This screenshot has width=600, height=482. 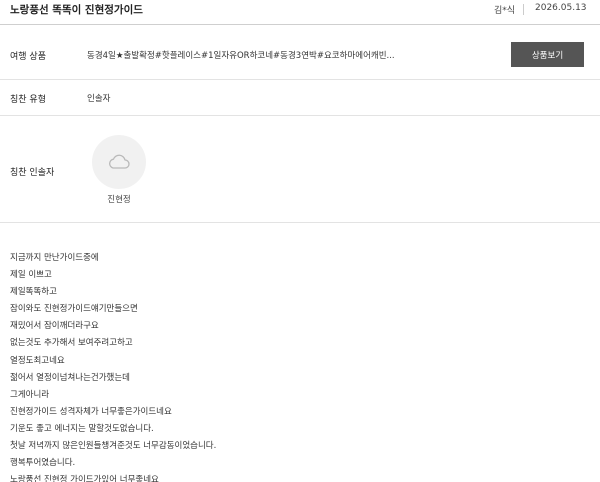 What do you see at coordinates (547, 54) in the screenshot?
I see `view-product-button: 상품보기` at bounding box center [547, 54].